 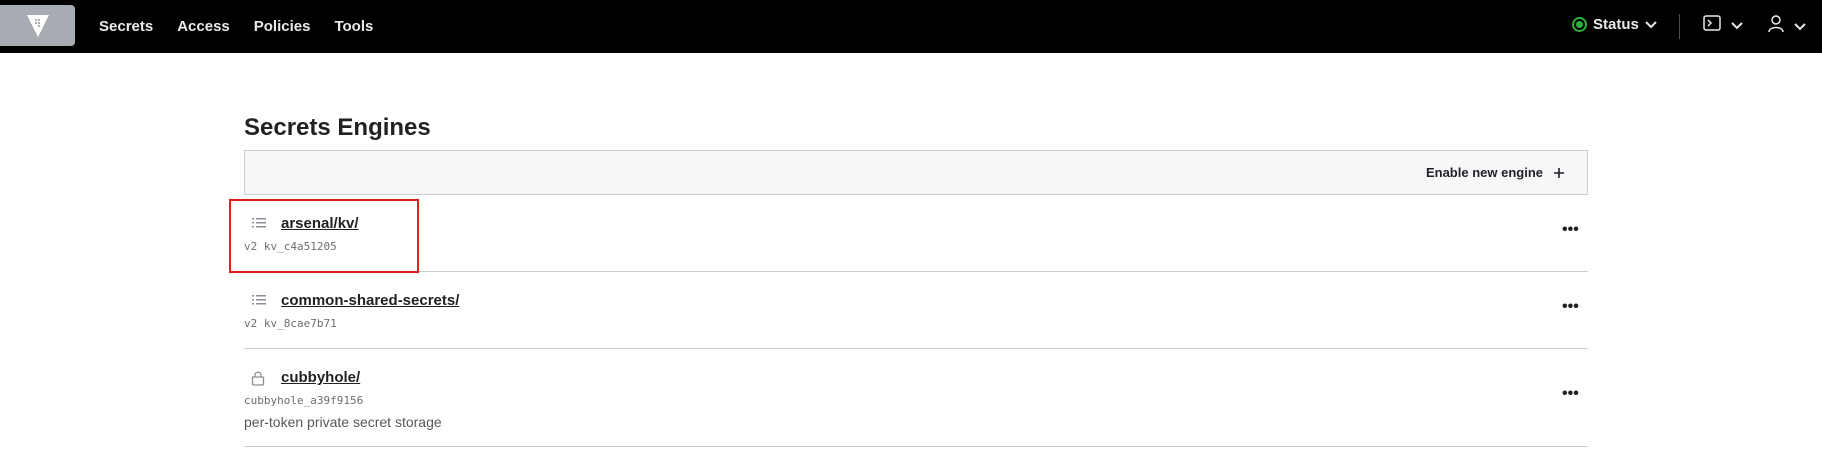 I want to click on status-menu-button: Status, so click(x=1614, y=24).